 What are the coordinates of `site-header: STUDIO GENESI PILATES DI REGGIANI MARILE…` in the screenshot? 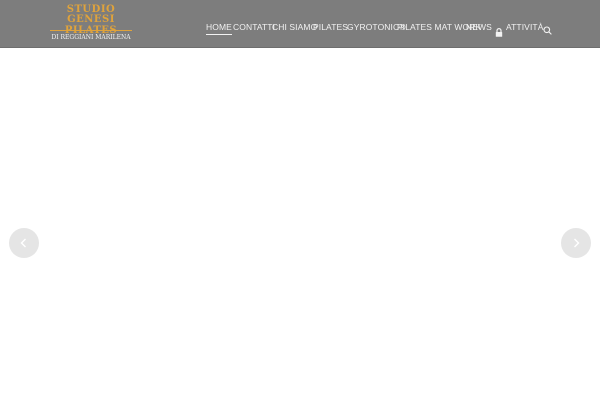 It's located at (300, 24).